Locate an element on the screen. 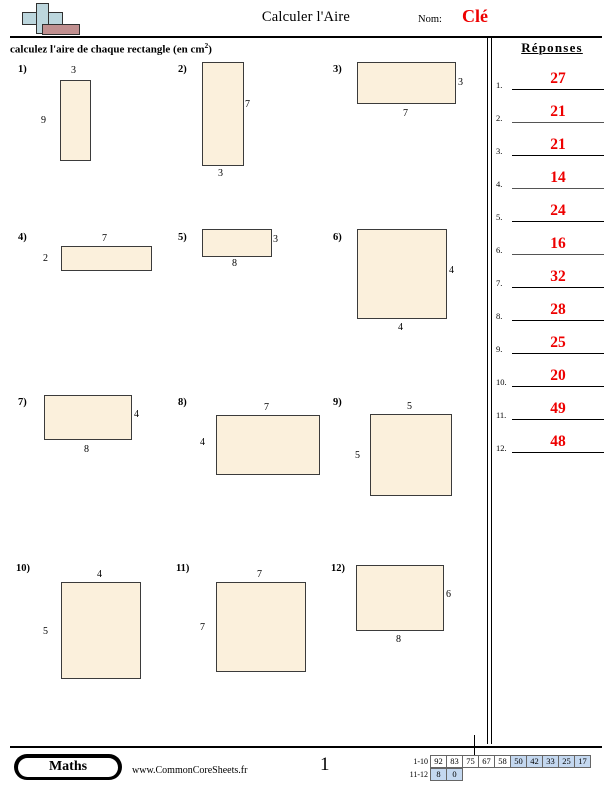 This screenshot has height=792, width=612. dimension-left: 7 is located at coordinates (202, 627).